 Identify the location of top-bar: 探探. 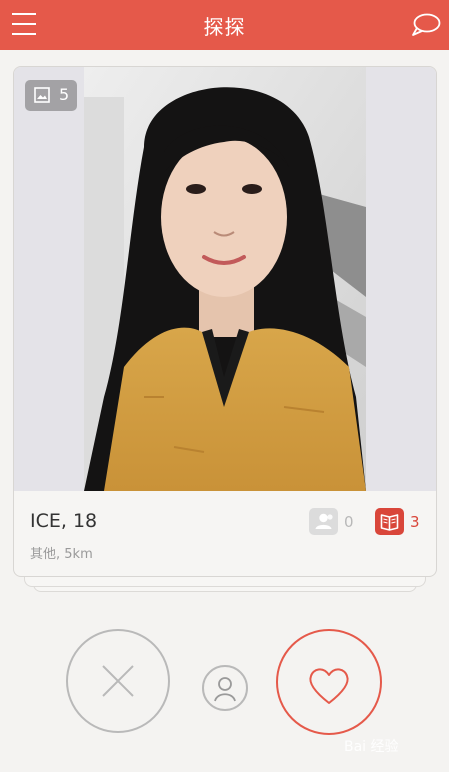
(224, 25).